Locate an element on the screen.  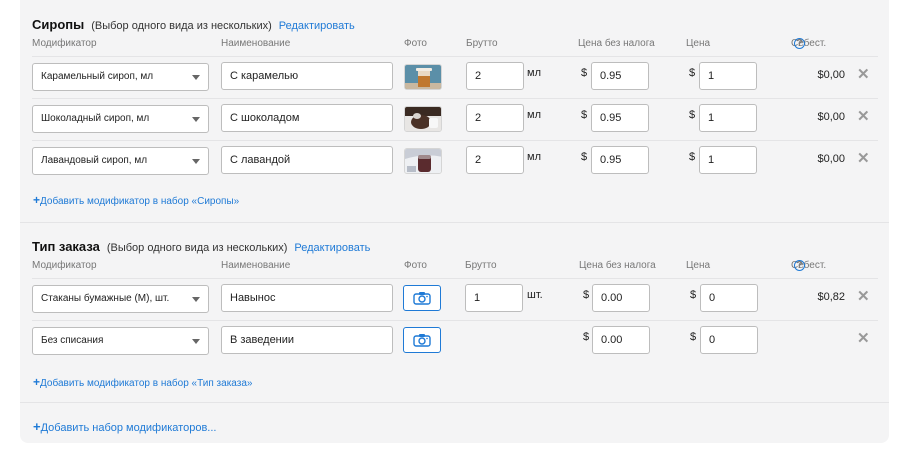
modifier-row-dine-in: Без списания В заведении $ 0.00 $ 0 ✕ is located at coordinates (455, 341).